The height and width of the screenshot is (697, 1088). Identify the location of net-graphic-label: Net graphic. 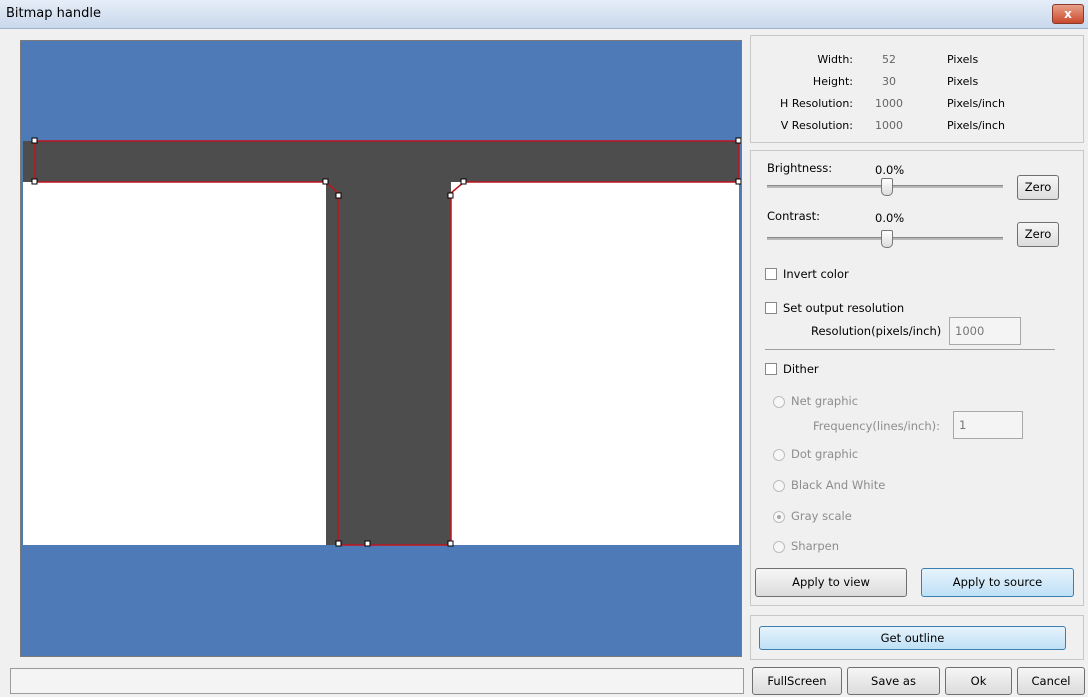
(825, 401).